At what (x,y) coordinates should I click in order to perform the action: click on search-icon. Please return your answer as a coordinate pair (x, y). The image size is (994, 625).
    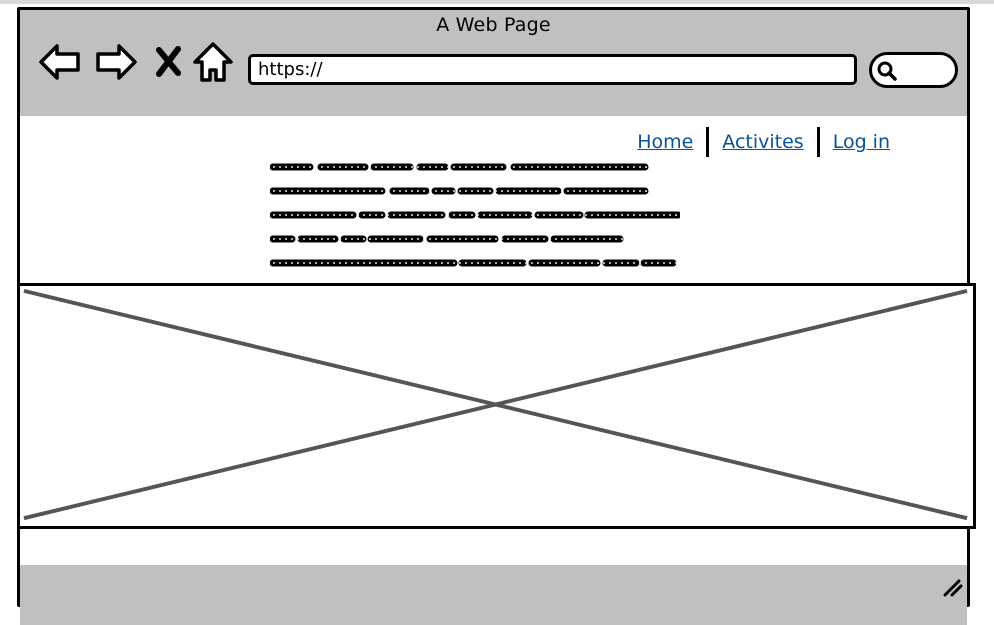
    Looking at the image, I should click on (887, 71).